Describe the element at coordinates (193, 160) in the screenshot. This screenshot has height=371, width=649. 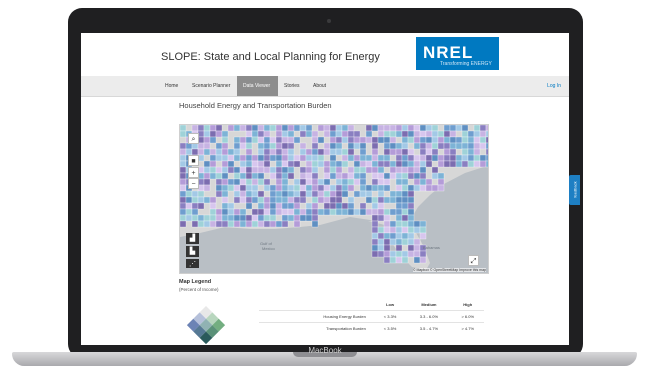
I see `map-square-button: ■` at that location.